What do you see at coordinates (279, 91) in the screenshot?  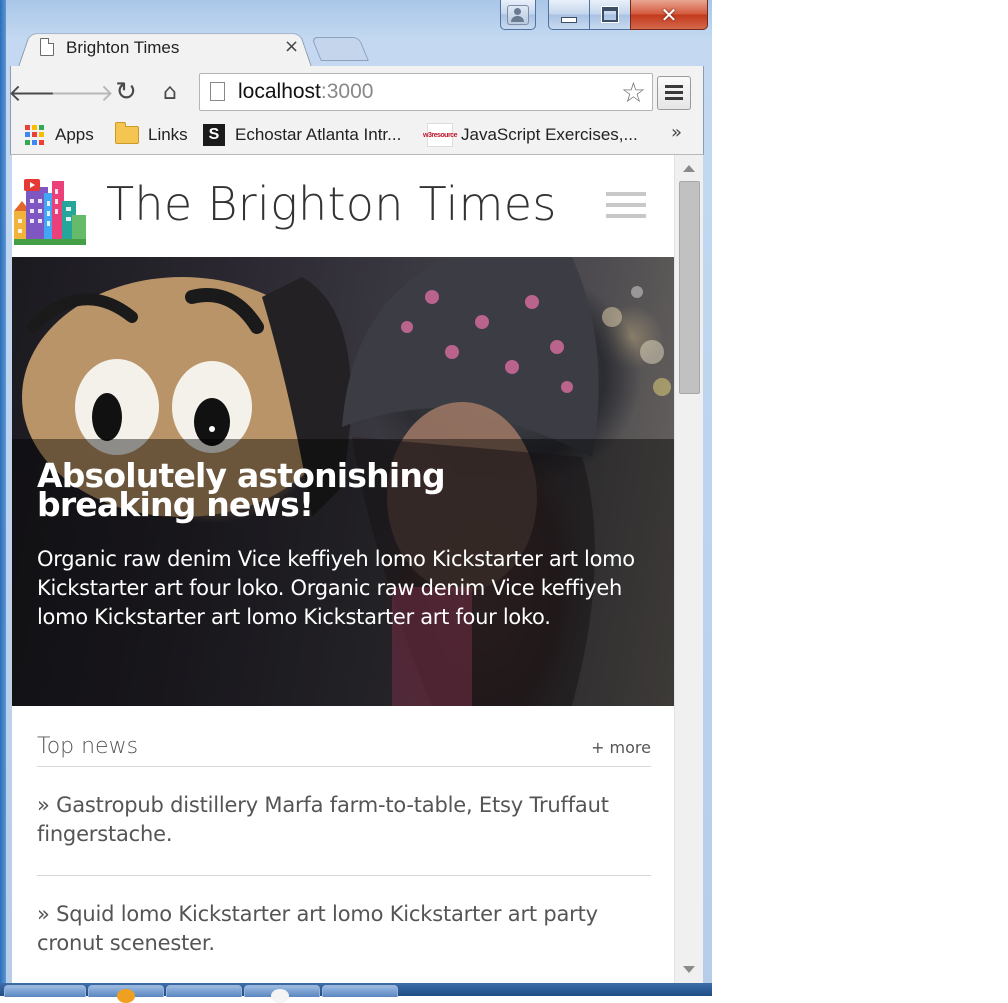 I see `url-host: localhost` at bounding box center [279, 91].